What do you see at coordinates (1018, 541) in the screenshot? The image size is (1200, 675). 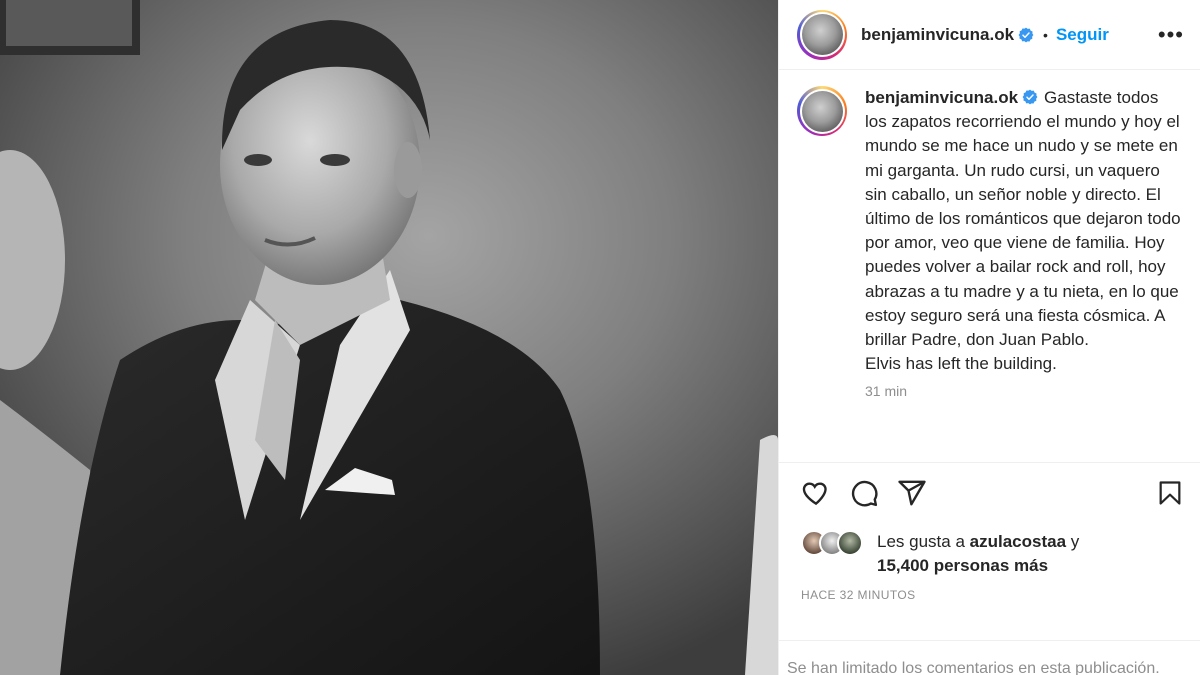 I see `likes-user-link: azulacostaa` at bounding box center [1018, 541].